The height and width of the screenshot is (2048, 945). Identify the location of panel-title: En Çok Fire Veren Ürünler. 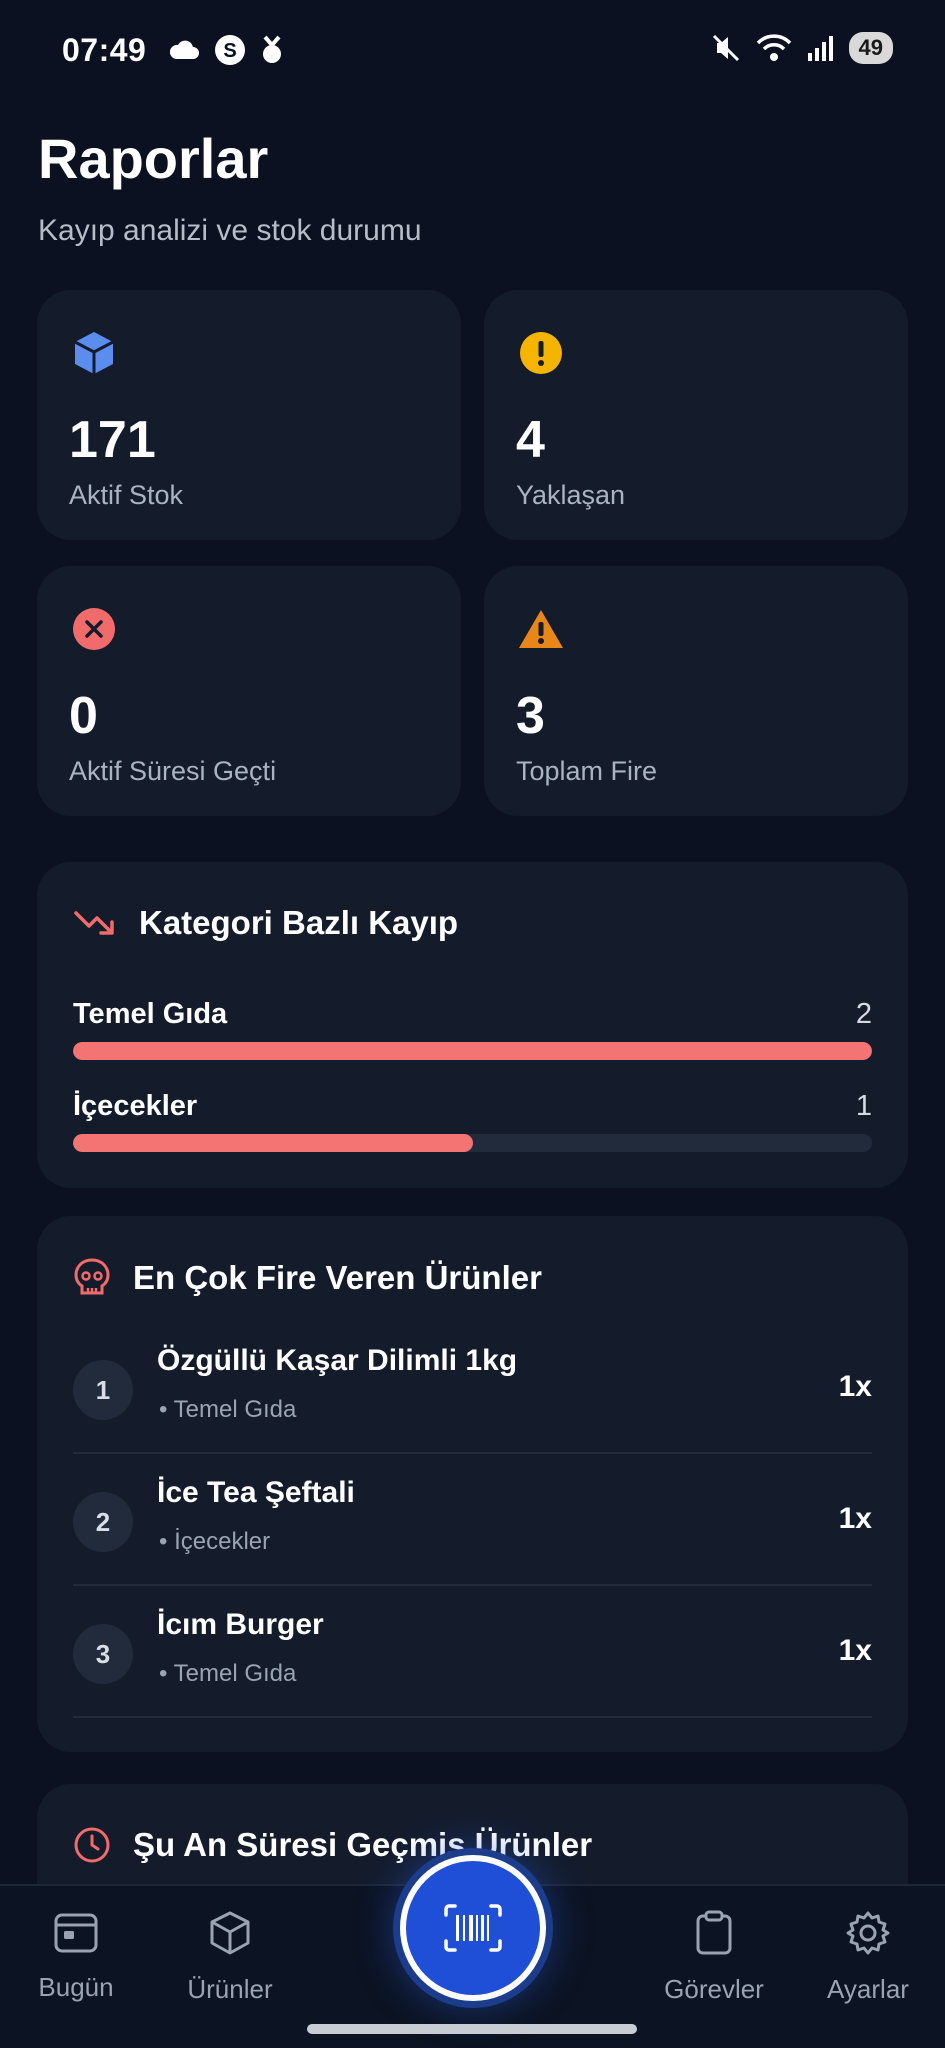
(337, 1277).